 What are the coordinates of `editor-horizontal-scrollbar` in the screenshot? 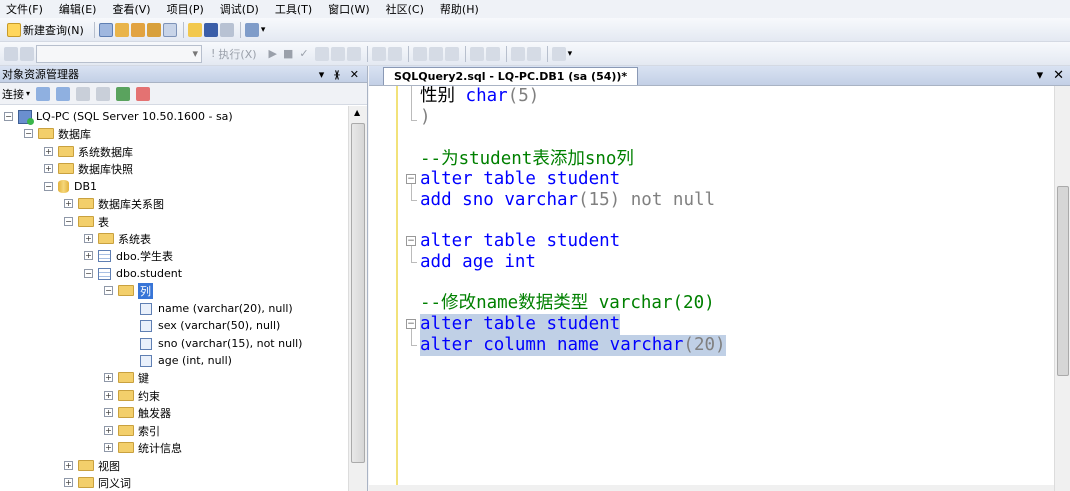 It's located at (711, 488).